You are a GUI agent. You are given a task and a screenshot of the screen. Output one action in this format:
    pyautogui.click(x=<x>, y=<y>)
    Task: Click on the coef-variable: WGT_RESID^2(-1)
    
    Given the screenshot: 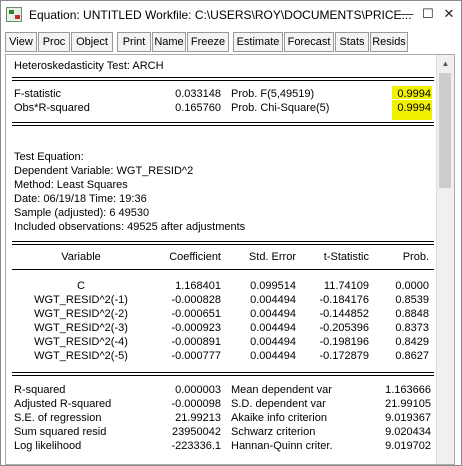 What is the action you would take?
    pyautogui.click(x=81, y=300)
    